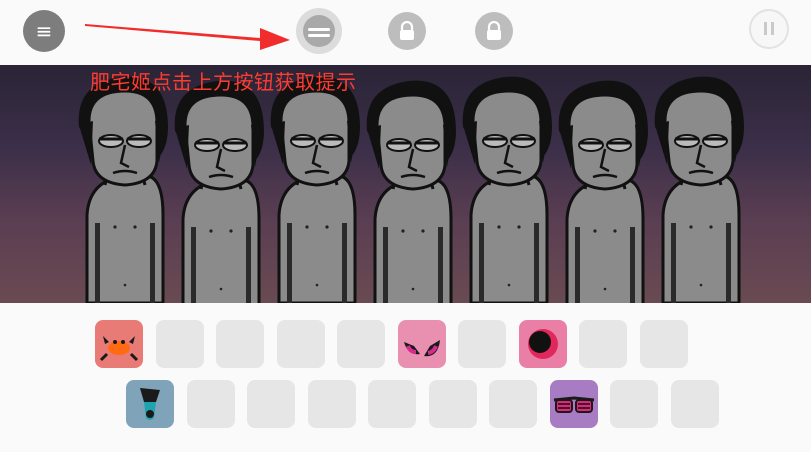 The image size is (811, 452). I want to click on pause-button, so click(769, 29).